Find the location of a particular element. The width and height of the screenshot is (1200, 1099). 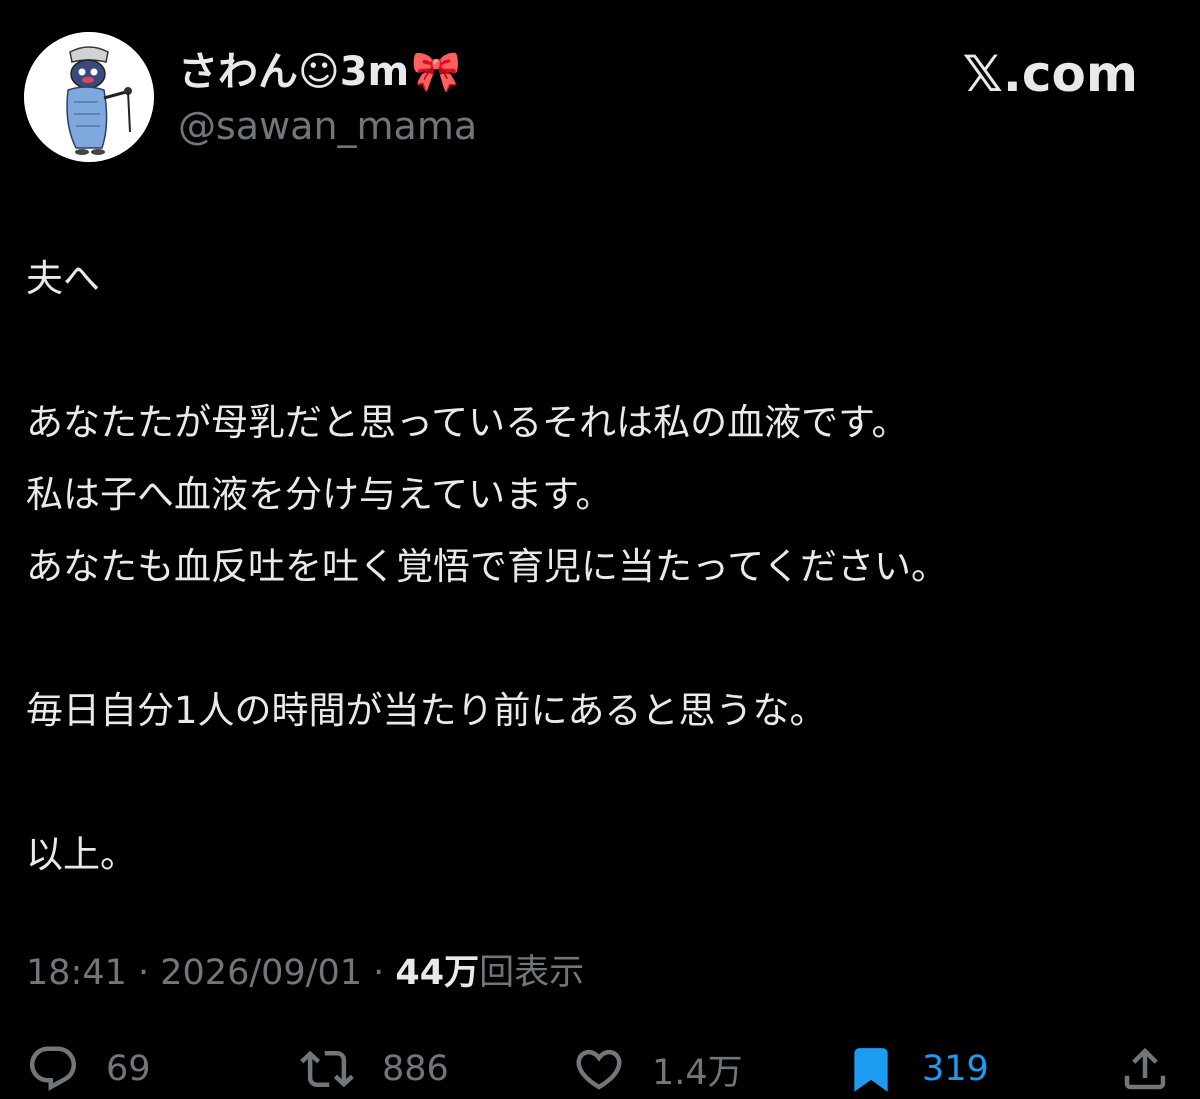

reply-button: 69 is located at coordinates (88, 1069).